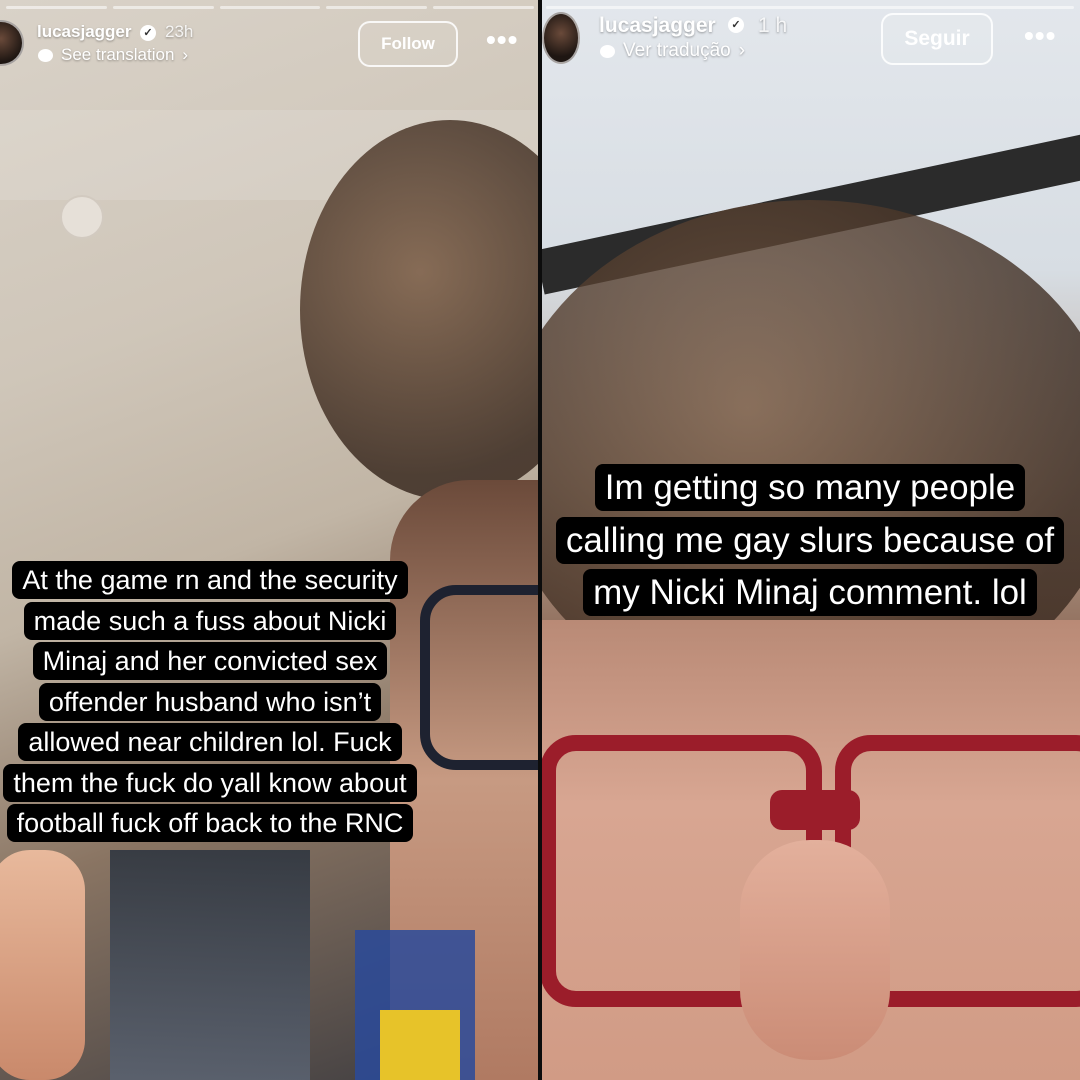 This screenshot has height=1080, width=1080. What do you see at coordinates (937, 39) in the screenshot?
I see `follow-button: Seguir` at bounding box center [937, 39].